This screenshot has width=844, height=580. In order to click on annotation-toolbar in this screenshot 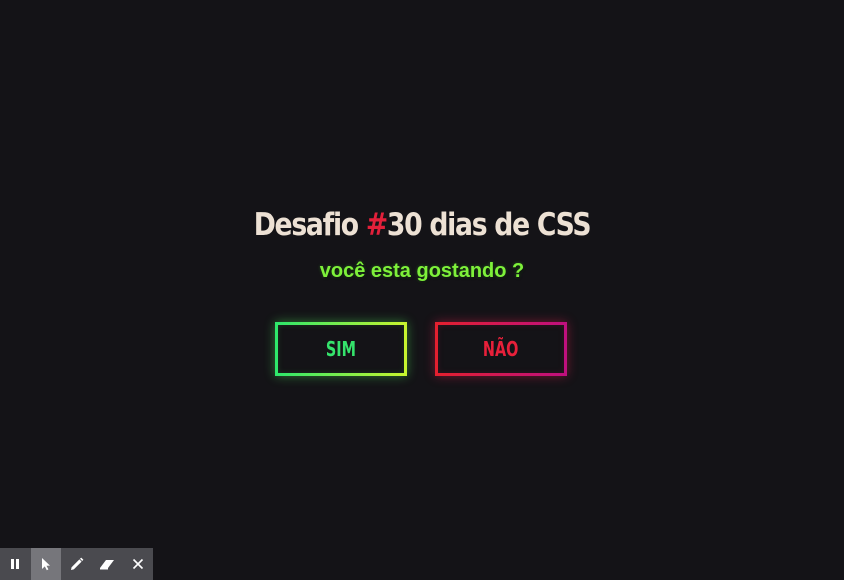, I will do `click(76, 564)`.